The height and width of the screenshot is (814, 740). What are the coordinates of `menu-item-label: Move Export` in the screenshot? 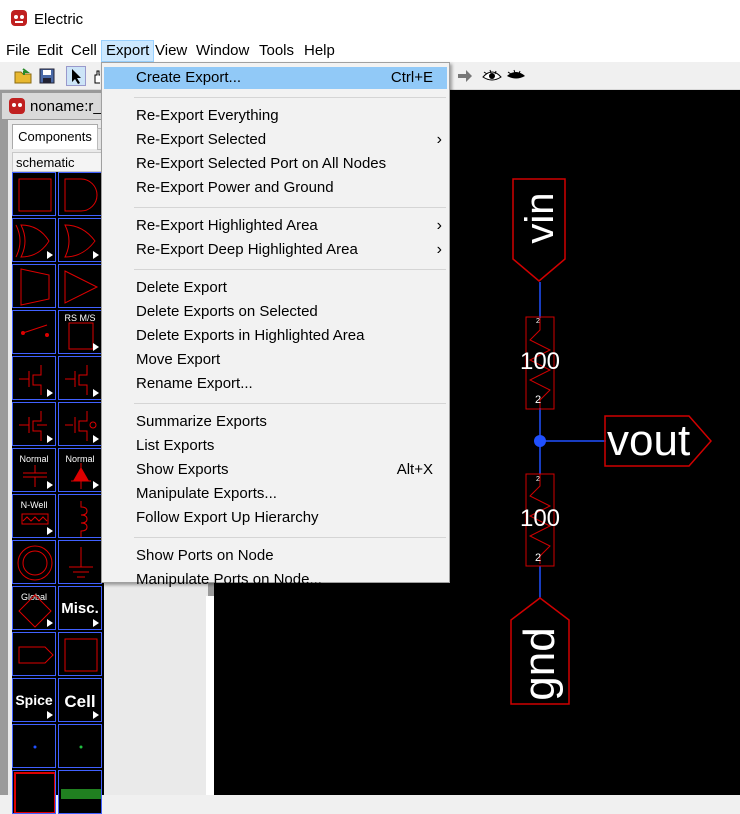 It's located at (178, 359).